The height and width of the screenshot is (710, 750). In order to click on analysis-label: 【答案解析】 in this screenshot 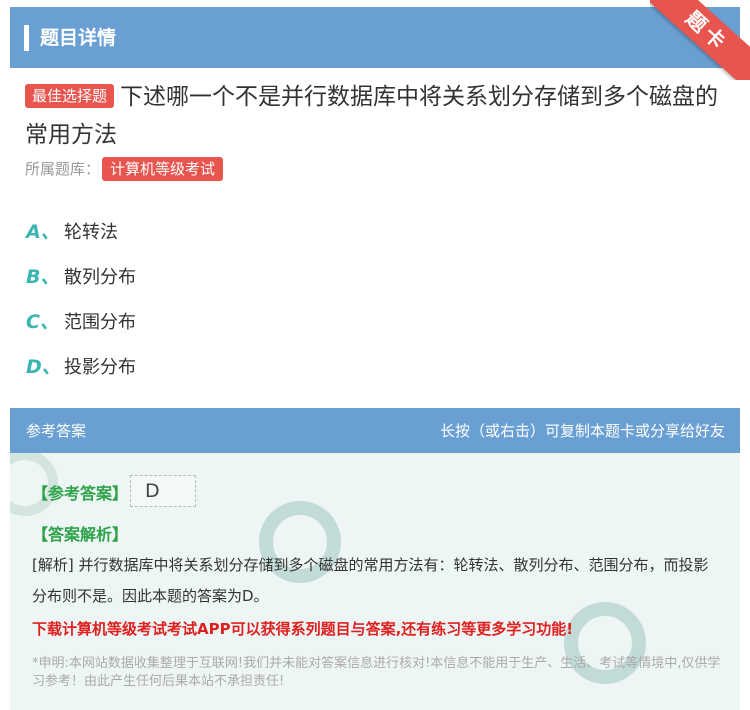, I will do `click(80, 534)`.